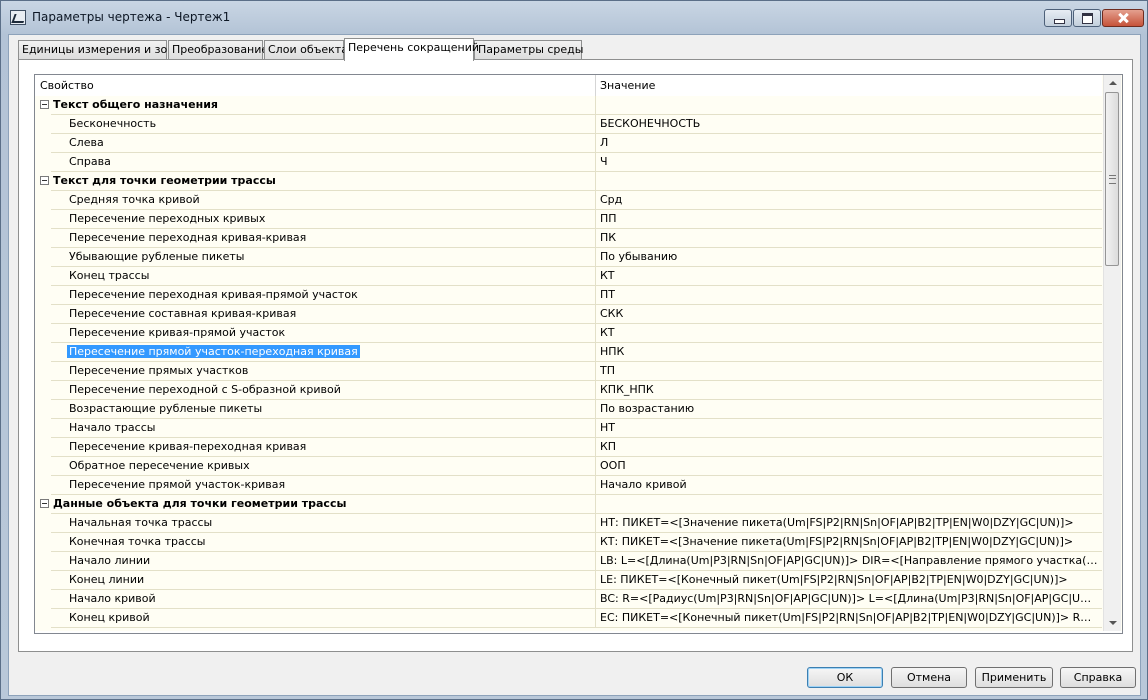 Image resolution: width=1148 pixels, height=700 pixels. I want to click on property-value: ТП, so click(849, 370).